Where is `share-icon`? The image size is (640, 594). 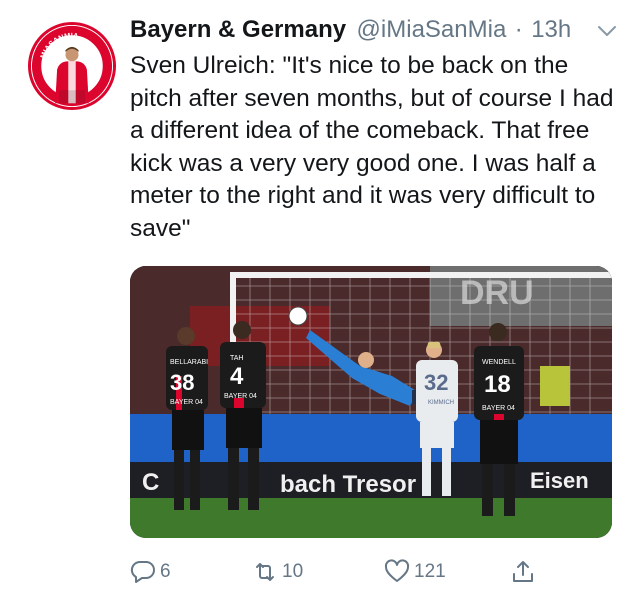
share-icon is located at coordinates (523, 571).